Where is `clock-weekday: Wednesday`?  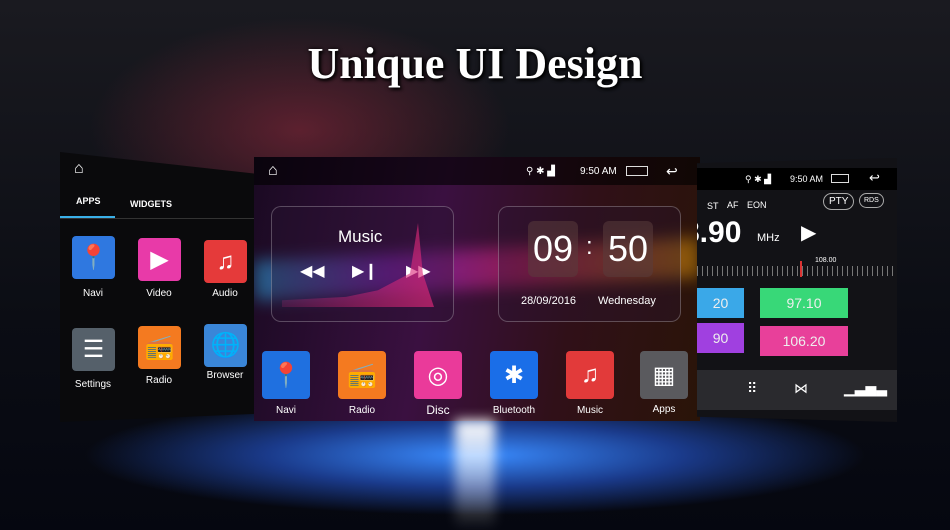 clock-weekday: Wednesday is located at coordinates (627, 301).